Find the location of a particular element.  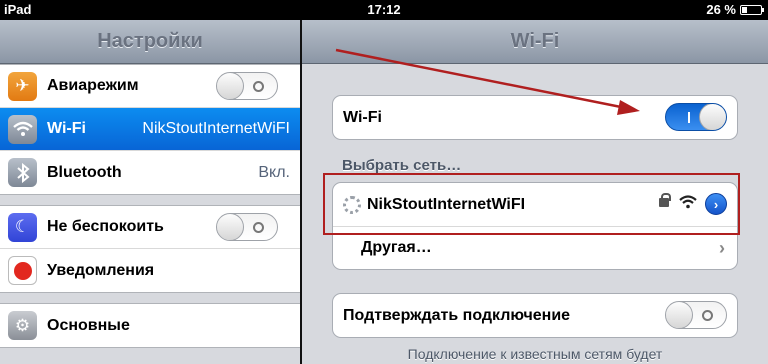

wifi-page-title: Wi-Fi is located at coordinates (535, 41).